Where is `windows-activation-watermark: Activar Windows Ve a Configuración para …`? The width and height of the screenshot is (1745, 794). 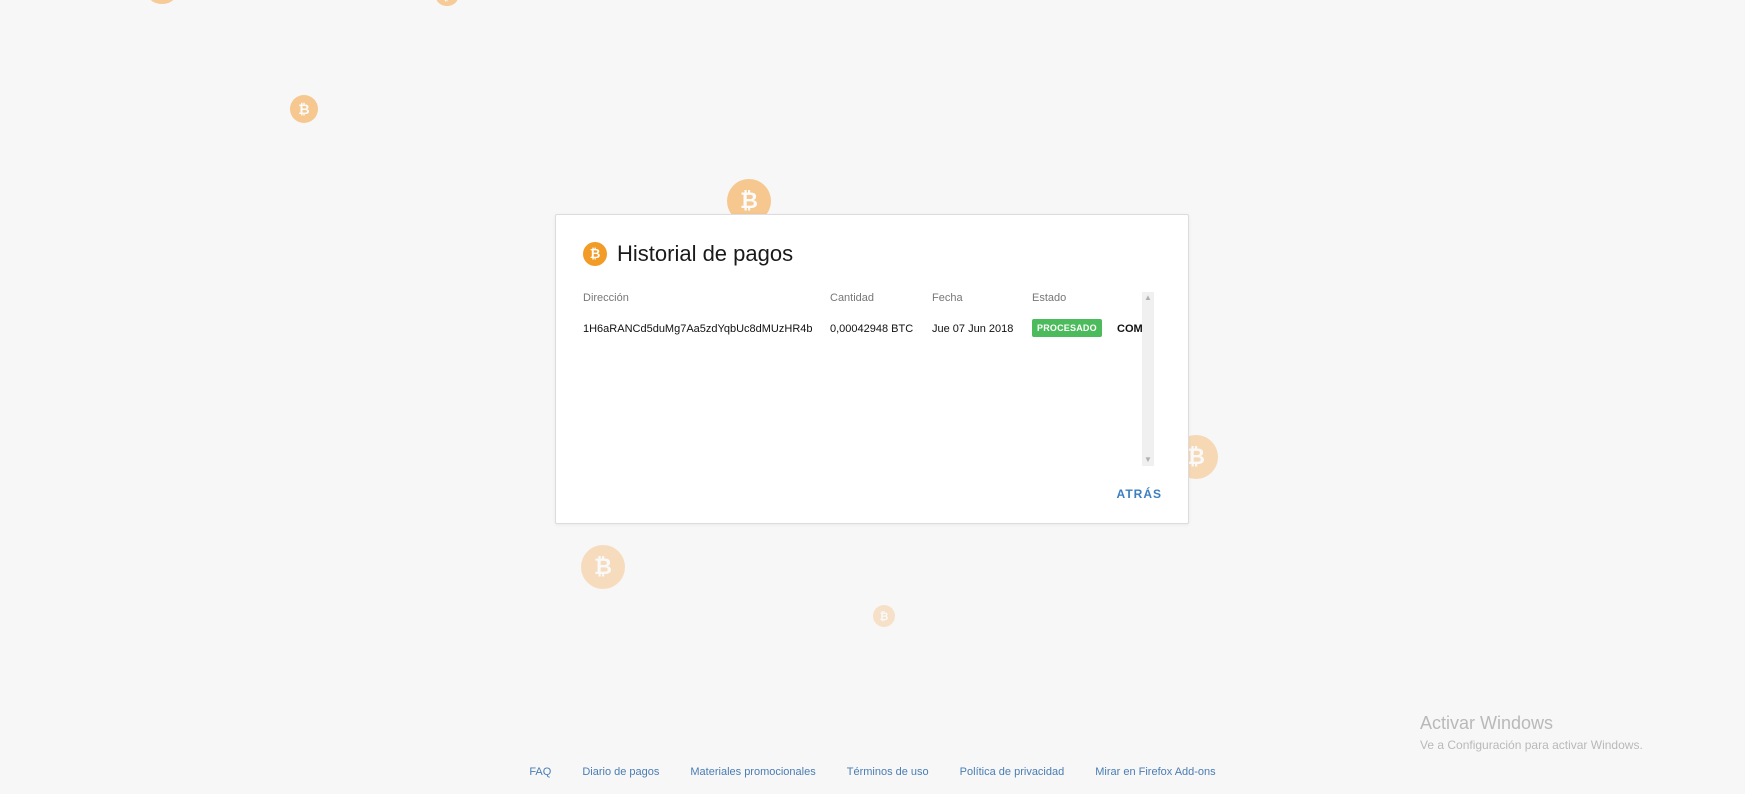
windows-activation-watermark: Activar Windows Ve a Configuración para … is located at coordinates (1531, 732).